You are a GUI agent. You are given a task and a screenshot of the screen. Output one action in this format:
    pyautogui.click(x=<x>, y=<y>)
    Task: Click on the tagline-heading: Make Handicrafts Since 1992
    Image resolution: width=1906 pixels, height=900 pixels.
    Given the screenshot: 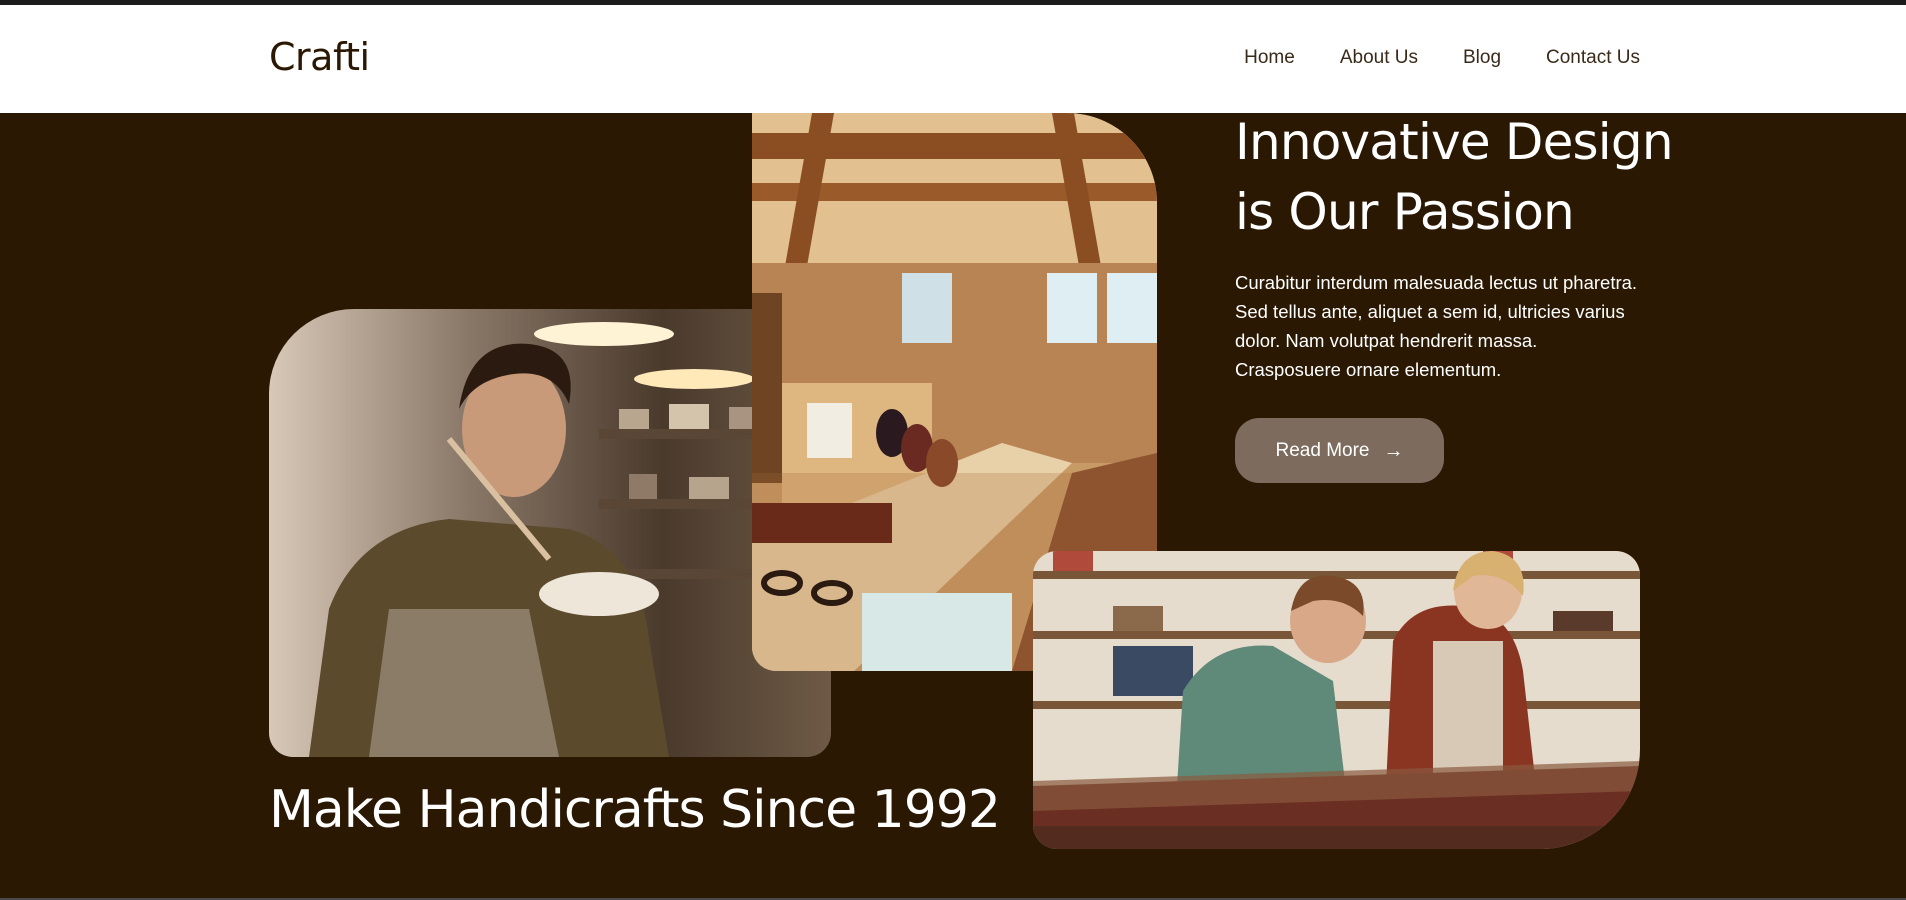 What is the action you would take?
    pyautogui.click(x=635, y=810)
    